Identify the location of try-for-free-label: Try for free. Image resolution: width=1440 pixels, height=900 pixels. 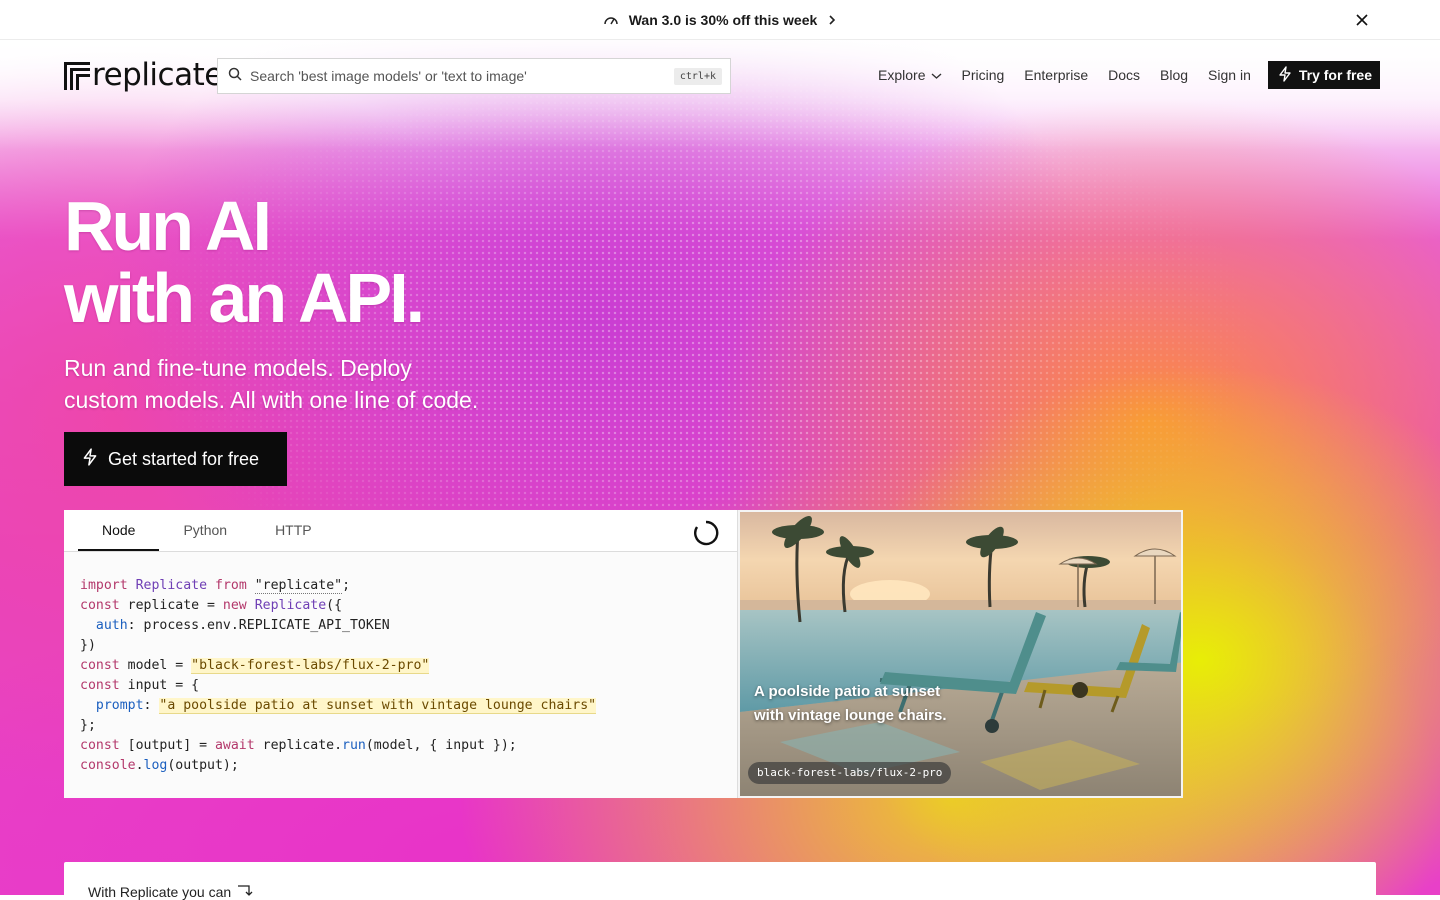
(1335, 75).